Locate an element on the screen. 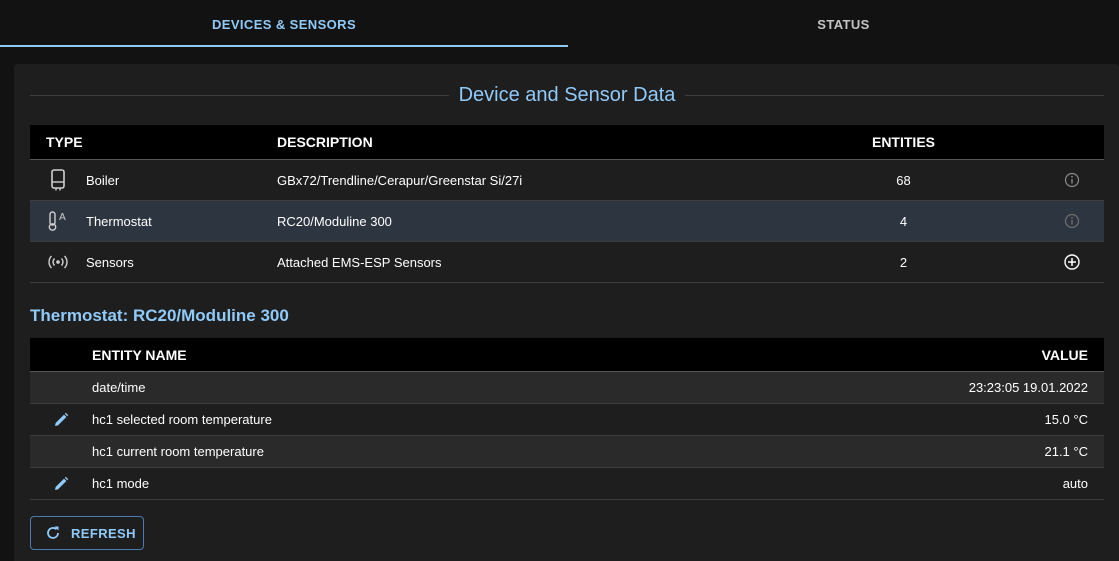 The height and width of the screenshot is (561, 1119). device-type: Thermostat is located at coordinates (119, 221).